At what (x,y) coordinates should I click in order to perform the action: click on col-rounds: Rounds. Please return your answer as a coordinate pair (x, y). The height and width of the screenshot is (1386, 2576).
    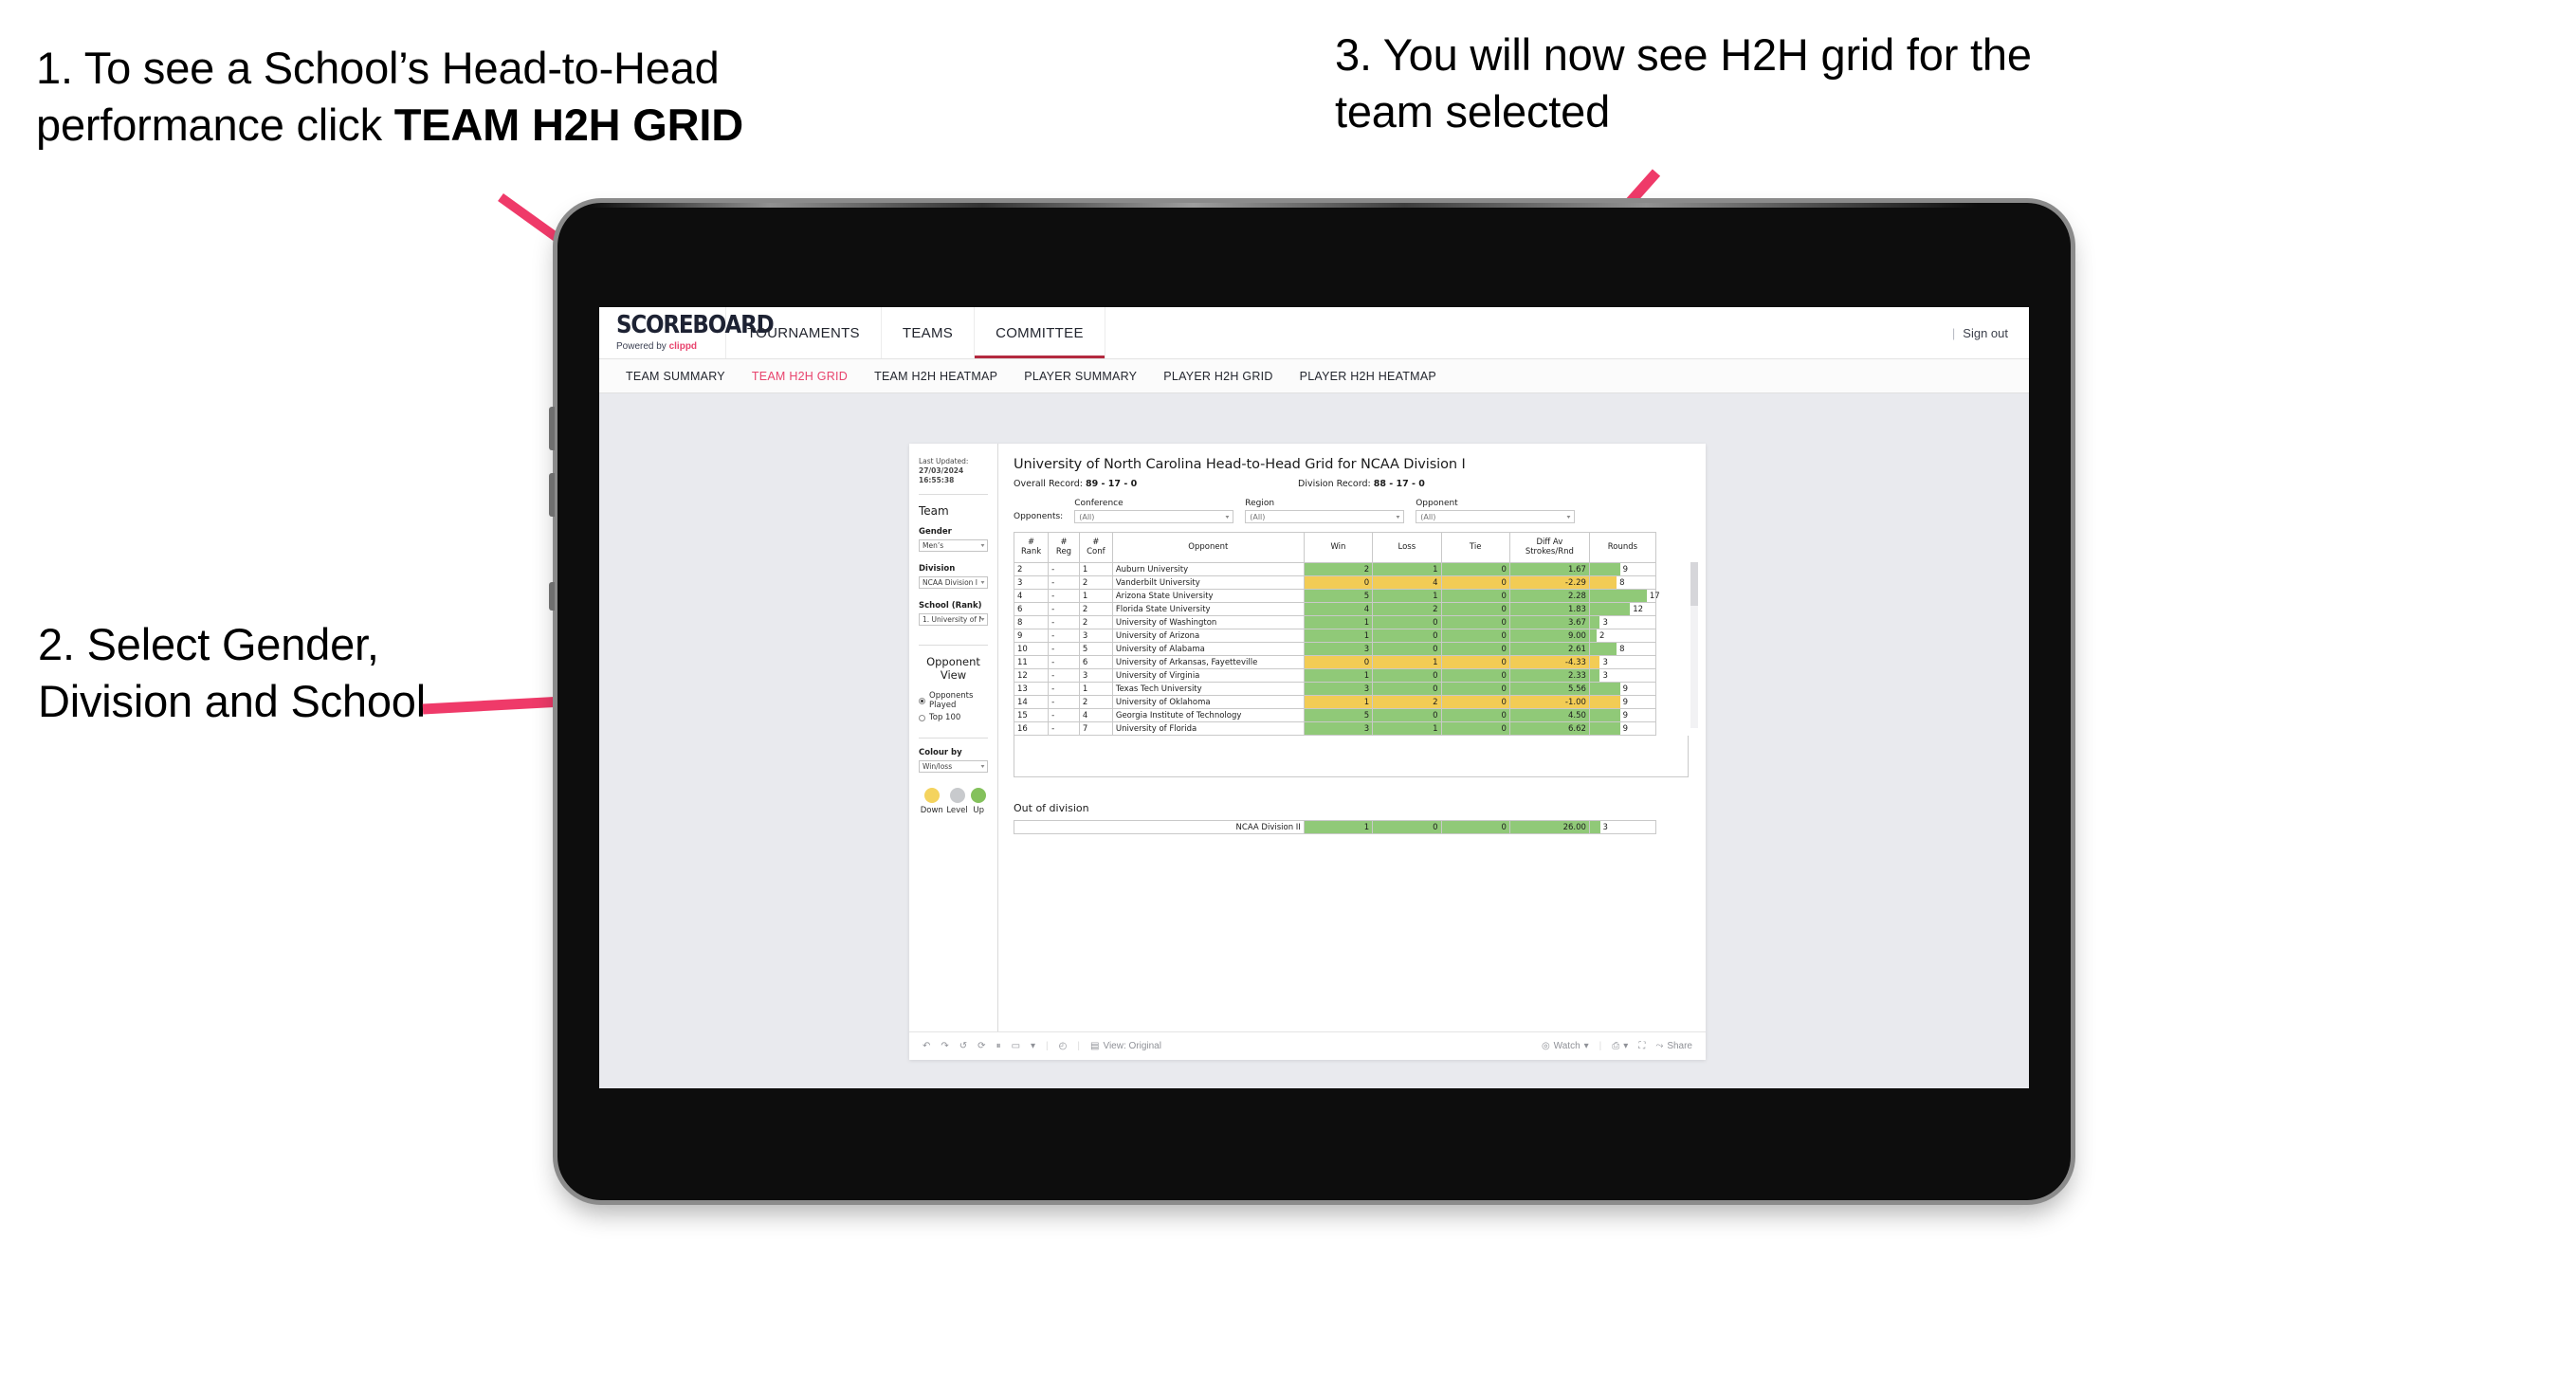
    Looking at the image, I should click on (1622, 548).